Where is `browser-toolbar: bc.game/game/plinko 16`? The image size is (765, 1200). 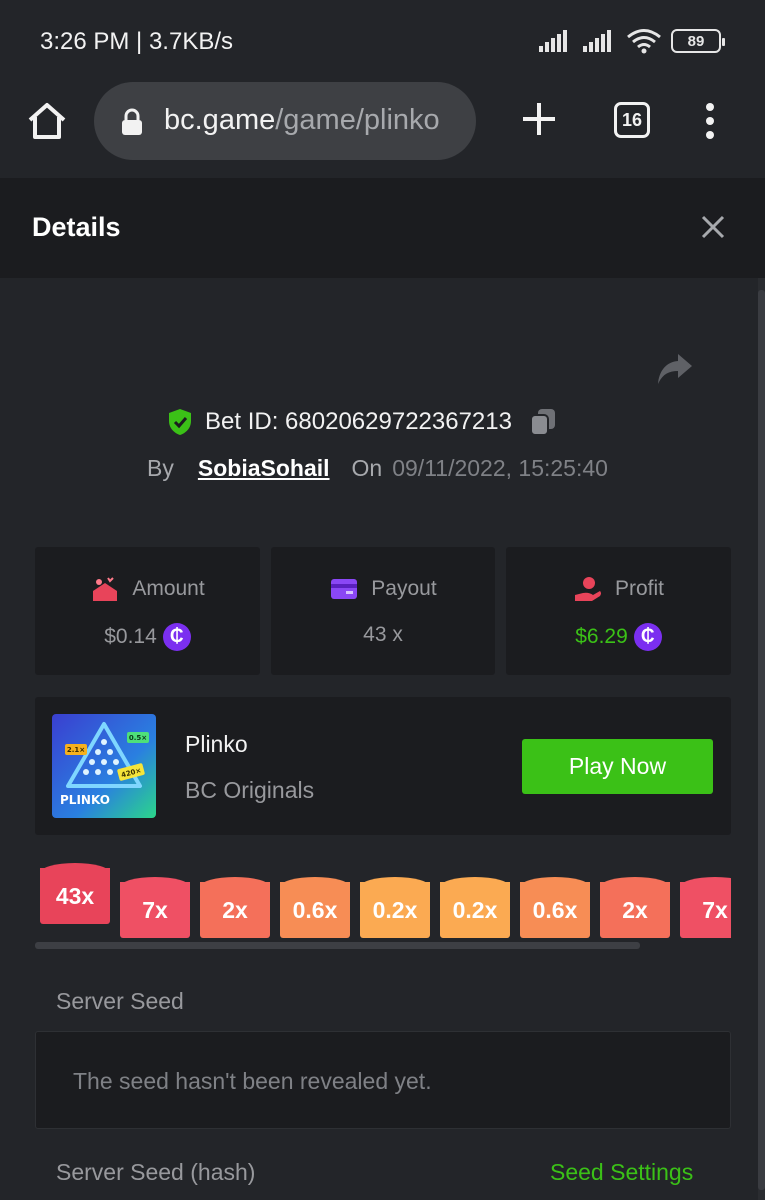
browser-toolbar: bc.game/game/plinko 16 is located at coordinates (382, 129).